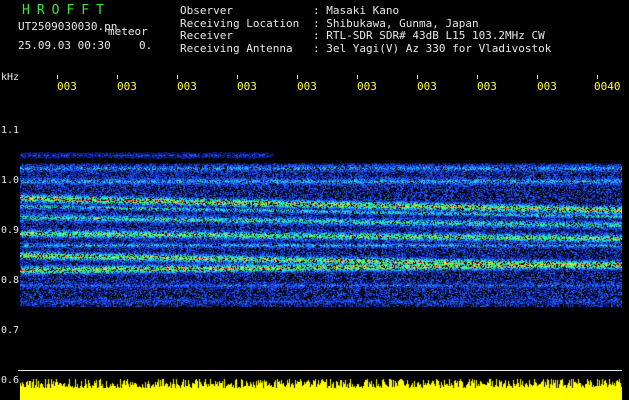 The width and height of the screenshot is (629, 400). I want to click on info-label-observer: Observer, so click(206, 10).